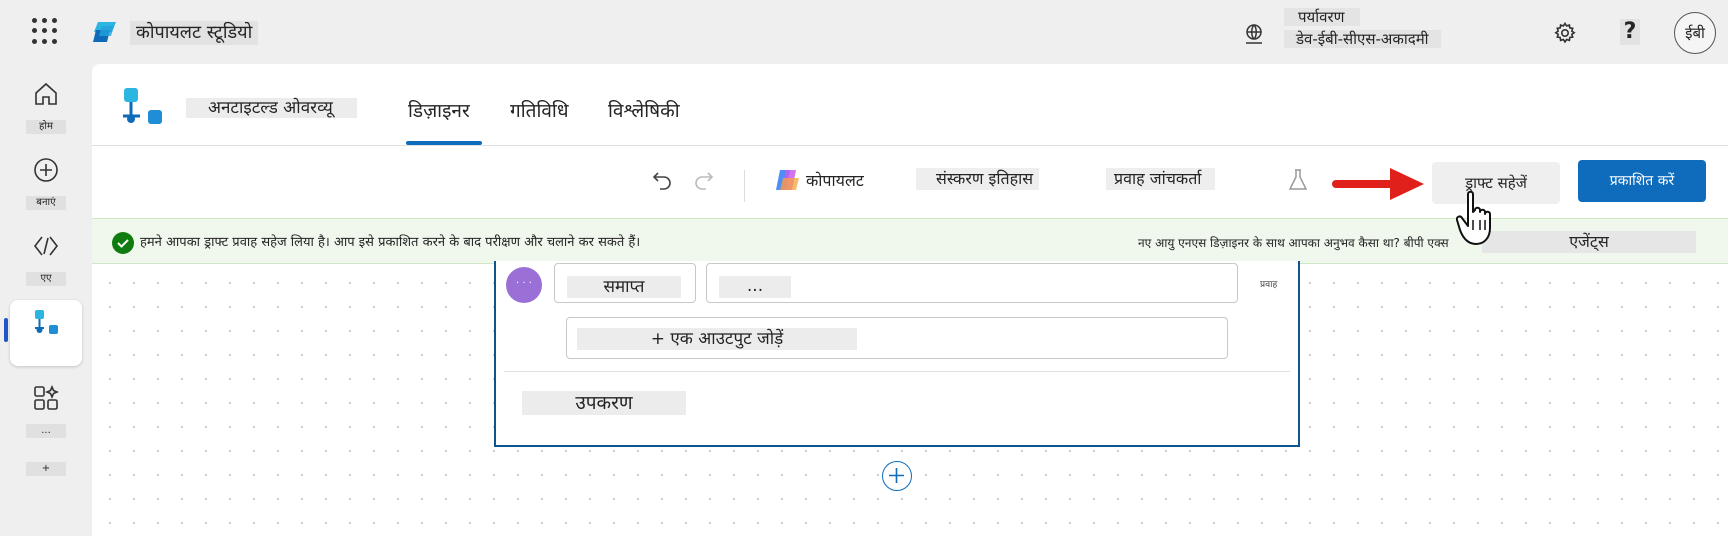 The height and width of the screenshot is (536, 1728). Describe the element at coordinates (439, 111) in the screenshot. I see `tab-designer: डिज़ाइनर` at that location.